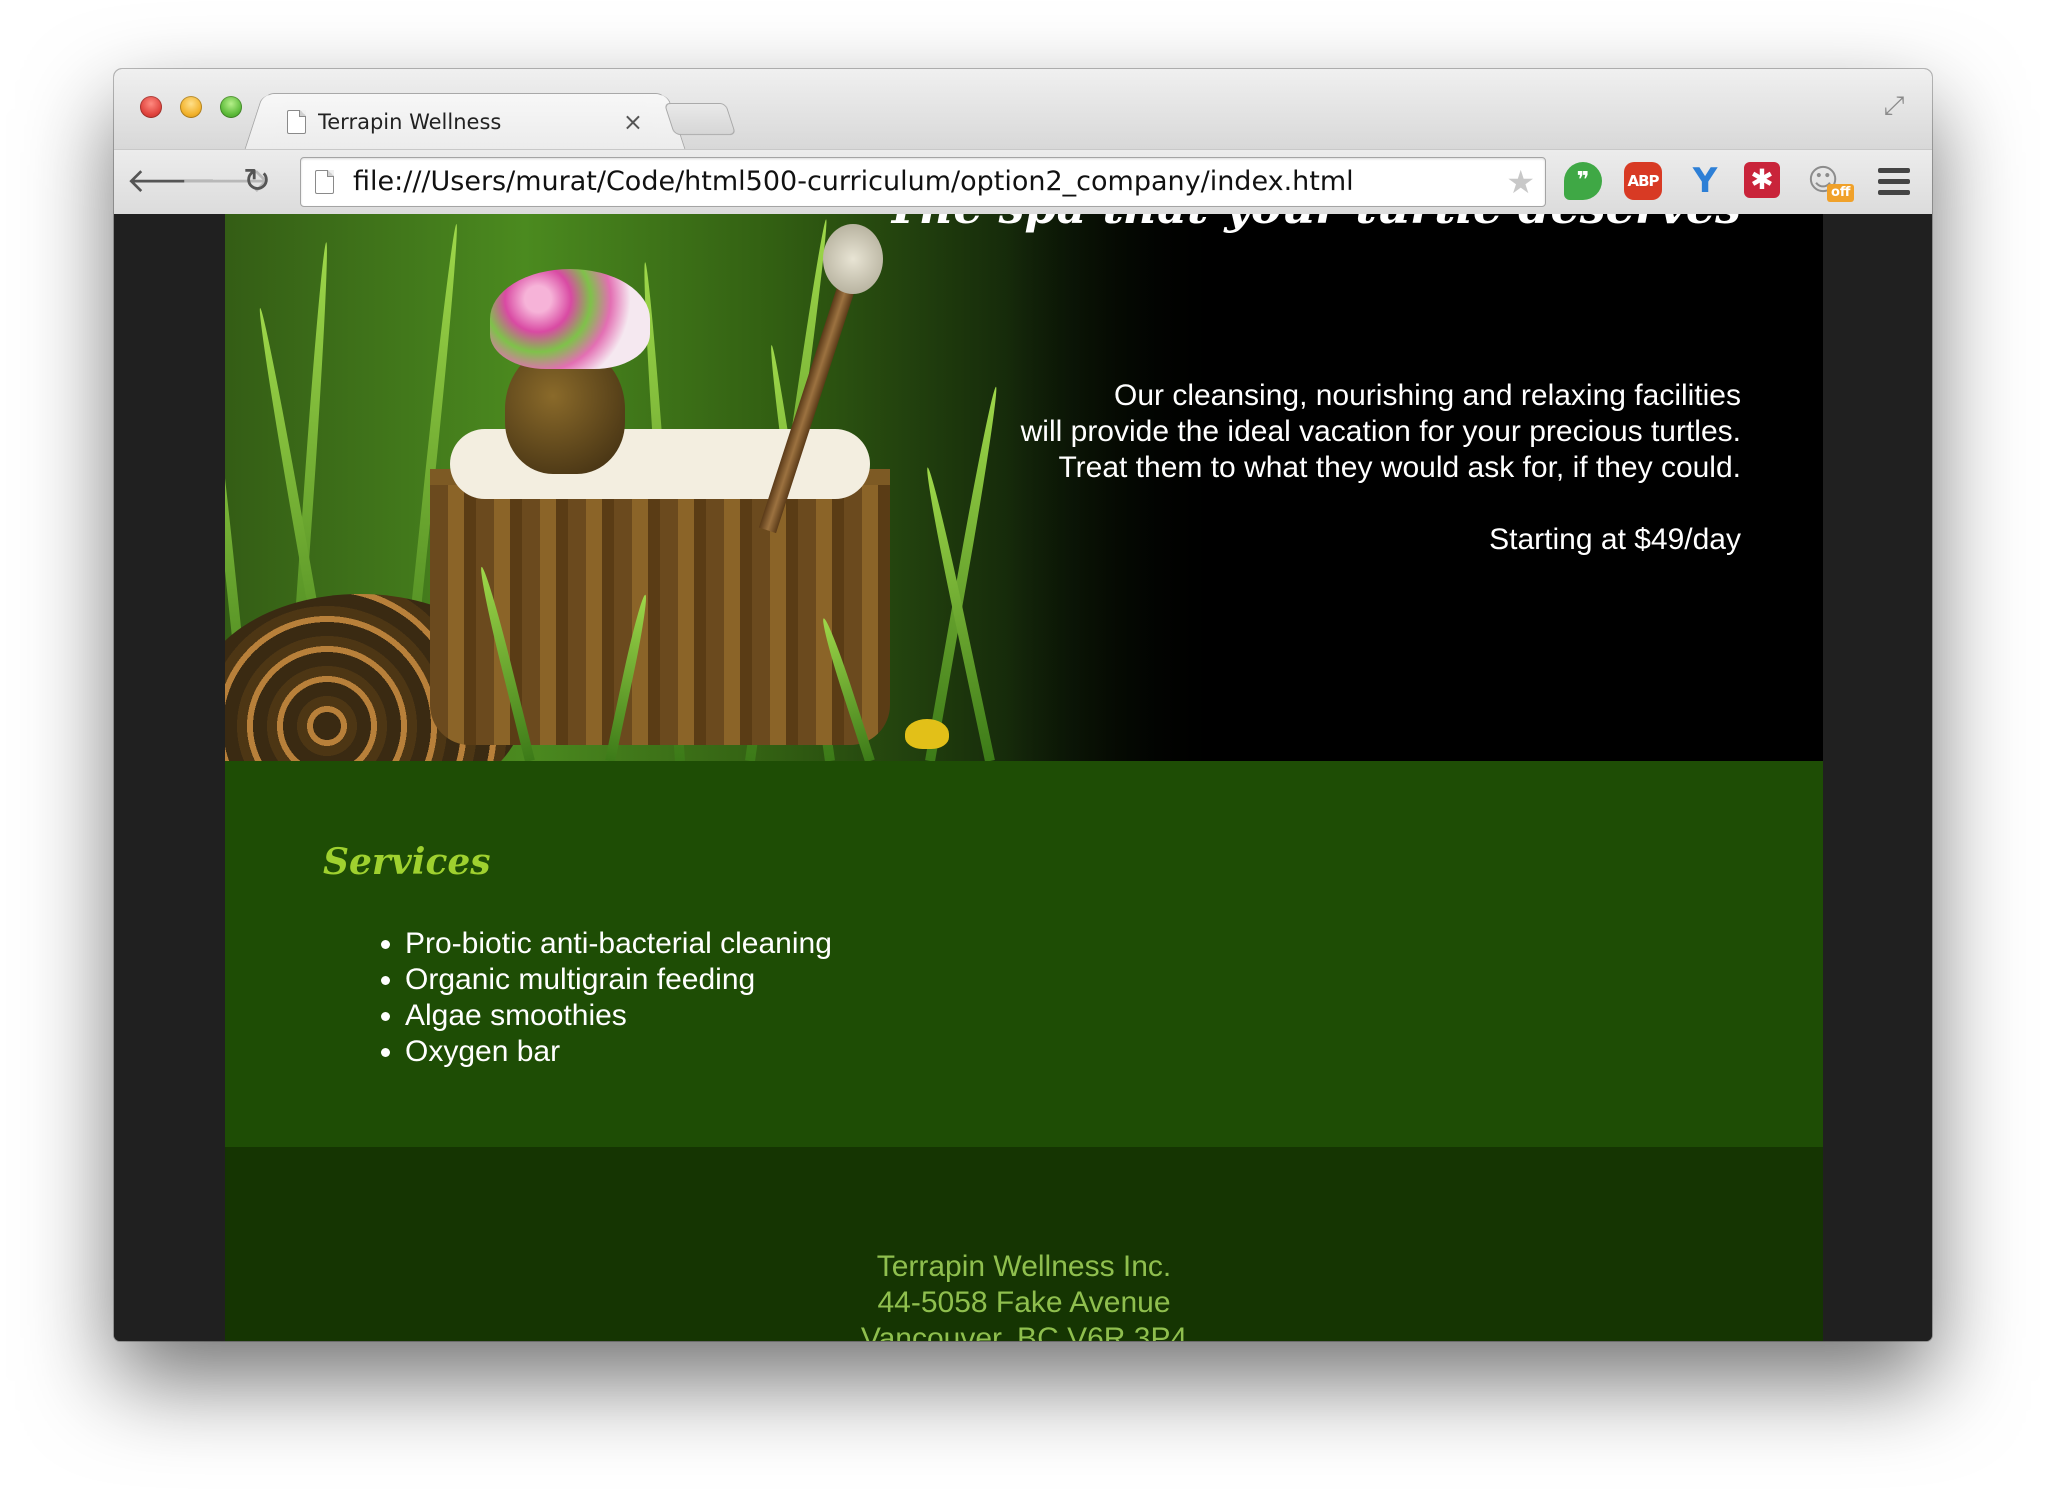 The height and width of the screenshot is (1502, 2046). I want to click on footer-street: 44-5058 Fake Avenue, so click(1024, 1302).